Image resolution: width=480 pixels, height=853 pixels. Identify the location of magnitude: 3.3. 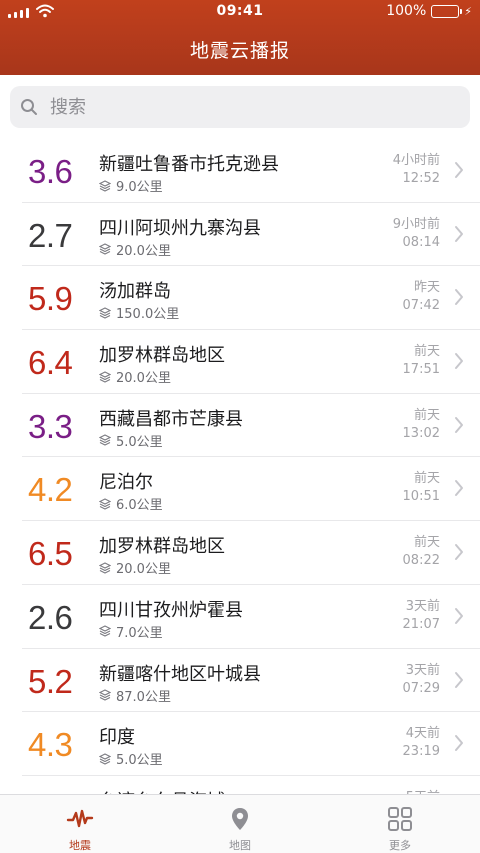
(50, 426).